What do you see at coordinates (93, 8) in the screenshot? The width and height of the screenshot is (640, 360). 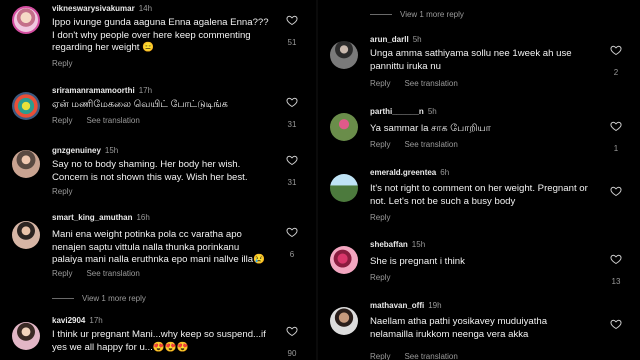 I see `username: vikneswarysivakumar` at bounding box center [93, 8].